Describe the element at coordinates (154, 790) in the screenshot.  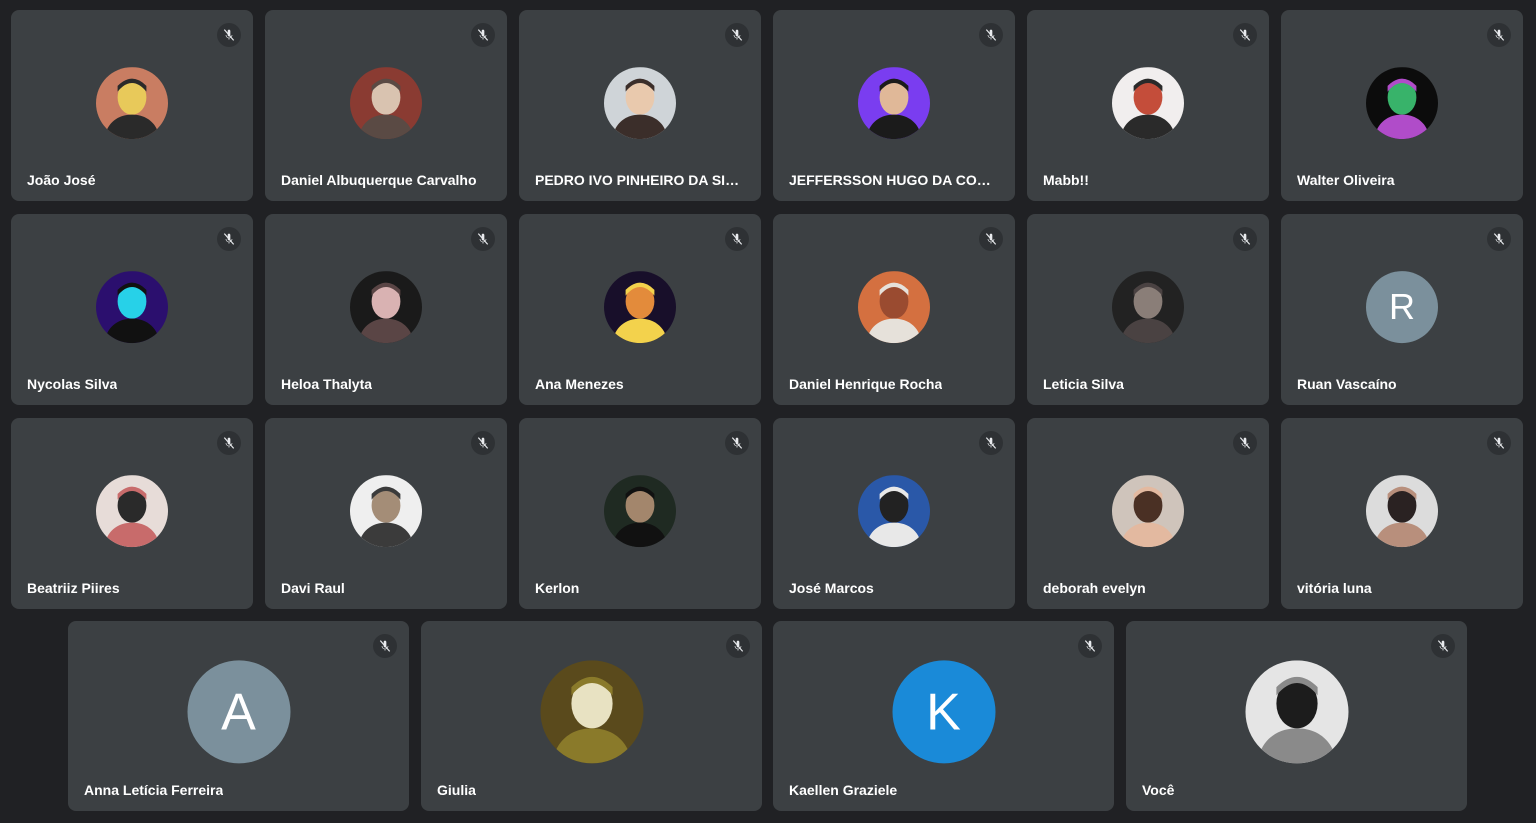
I see `participant-name: Anna Letícia Ferreira` at that location.